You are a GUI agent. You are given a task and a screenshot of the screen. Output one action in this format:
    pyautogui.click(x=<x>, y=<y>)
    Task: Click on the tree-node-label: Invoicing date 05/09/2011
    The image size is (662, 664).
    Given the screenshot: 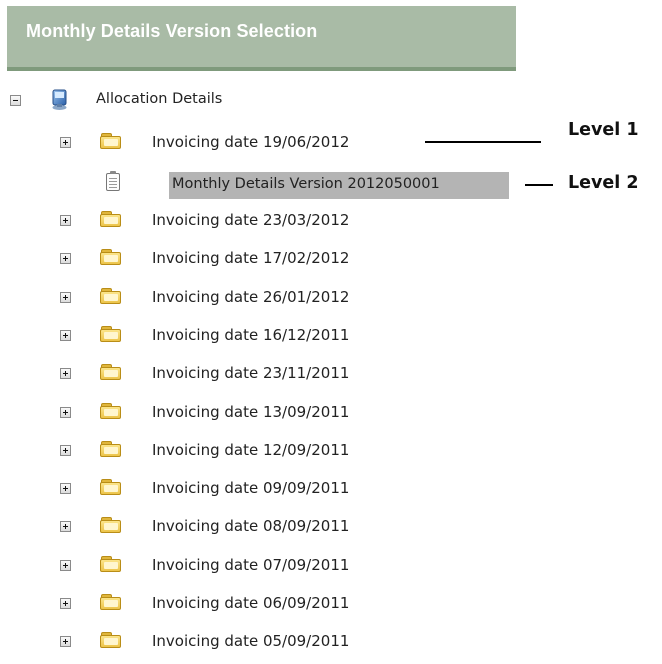 What is the action you would take?
    pyautogui.click(x=250, y=641)
    